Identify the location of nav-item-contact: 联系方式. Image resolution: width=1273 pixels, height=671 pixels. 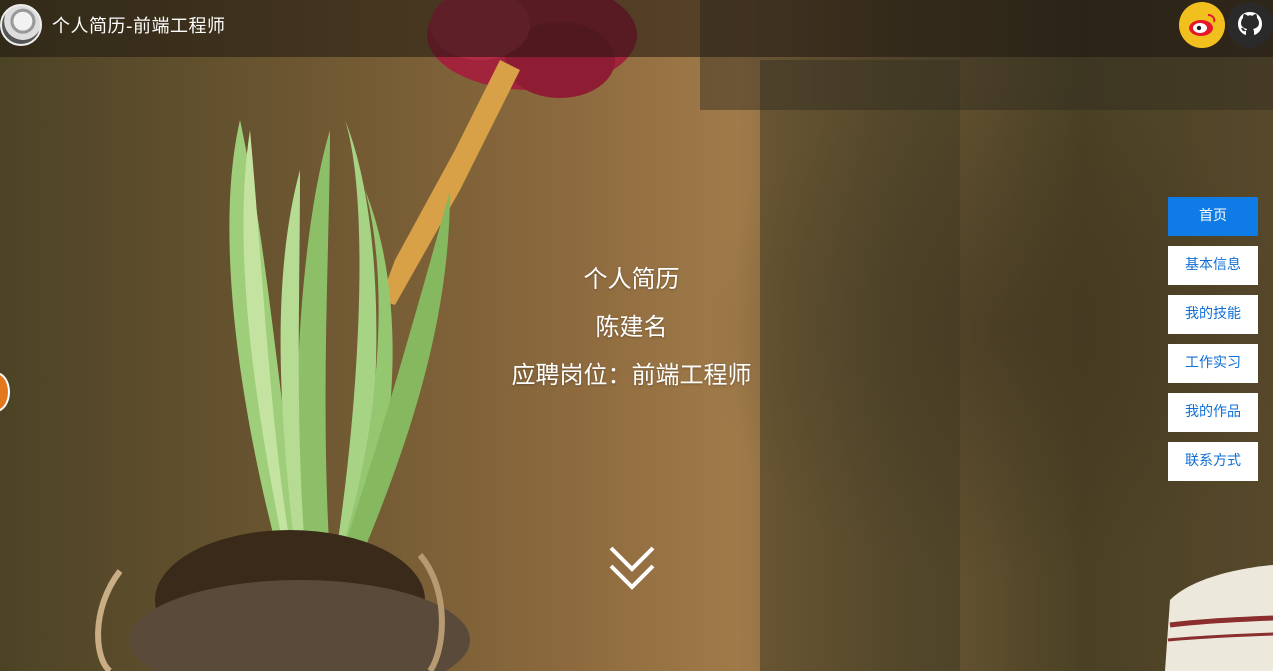
(1213, 461).